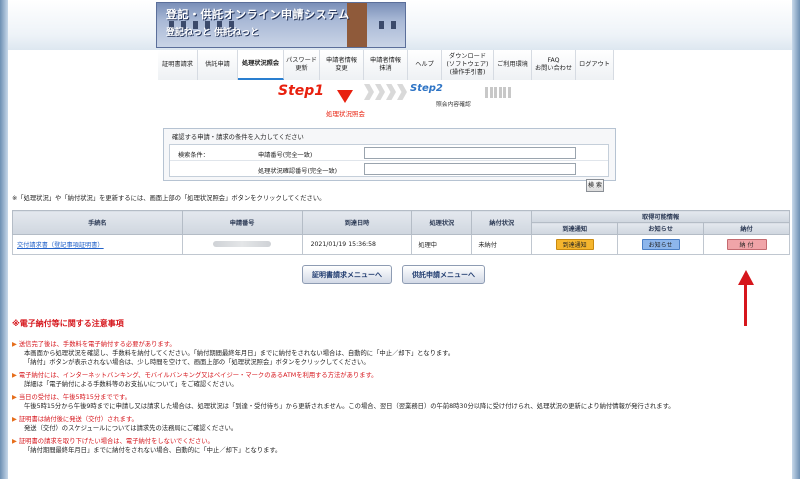  I want to click on status-check-number-label: 処理状況確認番号(完全一致), so click(298, 171).